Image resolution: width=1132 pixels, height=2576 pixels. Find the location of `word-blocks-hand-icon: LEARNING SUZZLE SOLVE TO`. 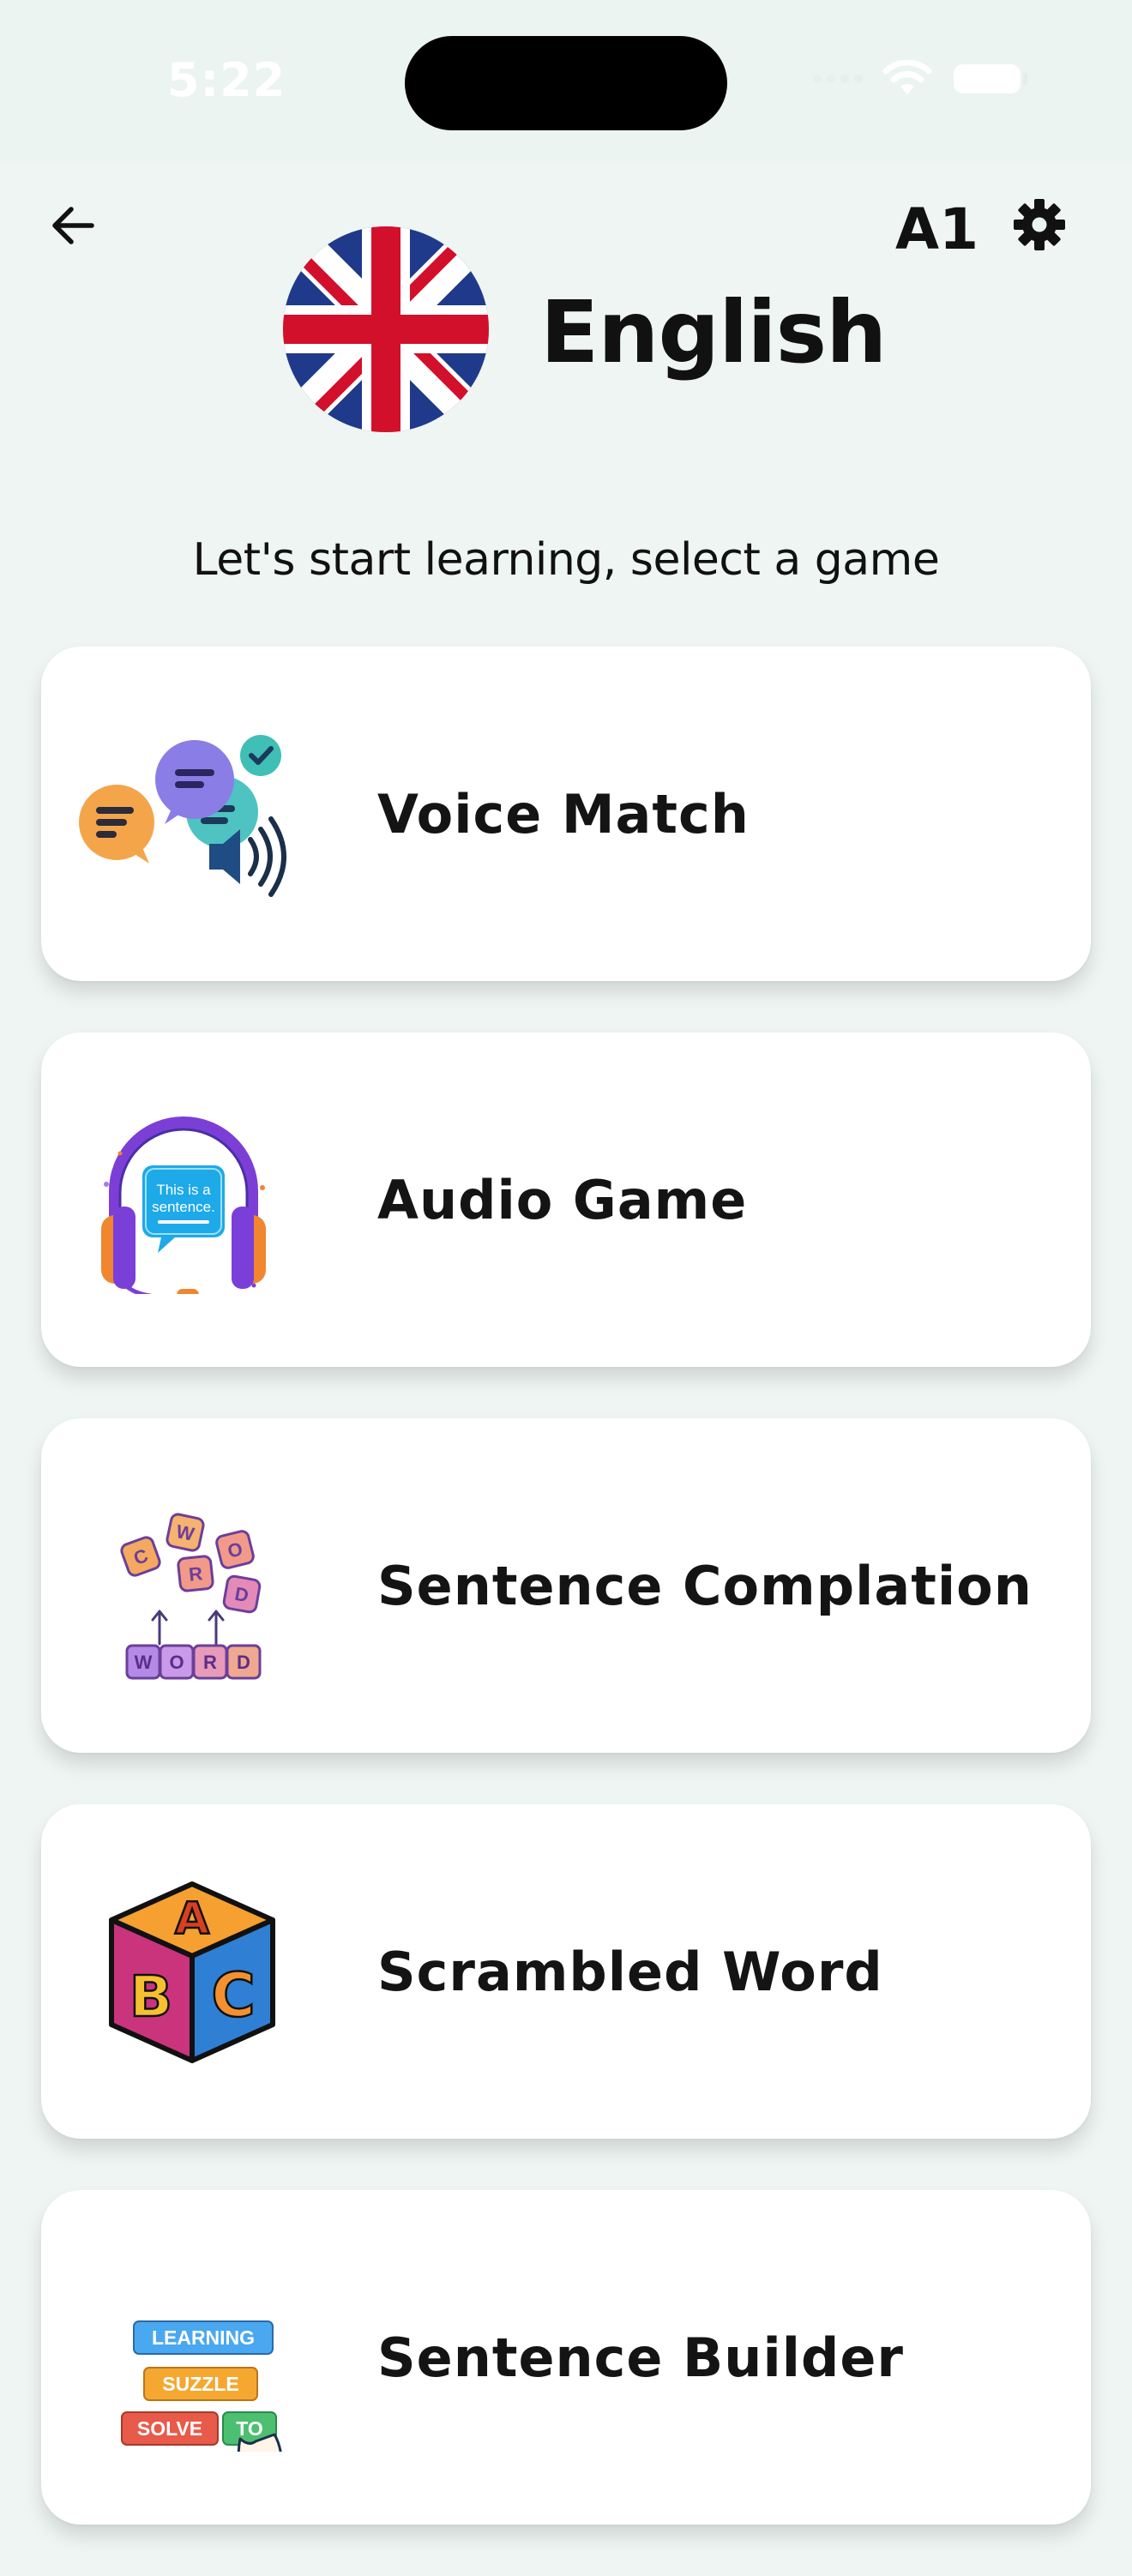

word-blocks-hand-icon: LEARNING SUZZLE SOLVE TO is located at coordinates (183, 2375).